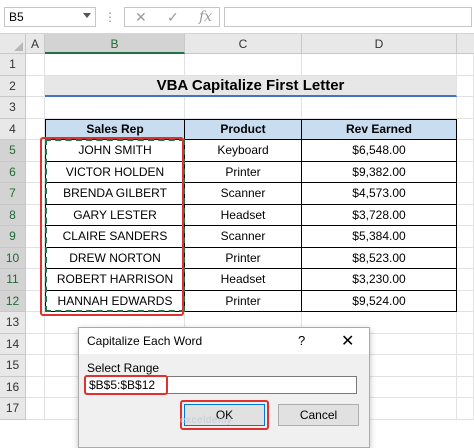 This screenshot has width=474, height=448. Describe the element at coordinates (243, 44) in the screenshot. I see `column-header-c: C` at that location.